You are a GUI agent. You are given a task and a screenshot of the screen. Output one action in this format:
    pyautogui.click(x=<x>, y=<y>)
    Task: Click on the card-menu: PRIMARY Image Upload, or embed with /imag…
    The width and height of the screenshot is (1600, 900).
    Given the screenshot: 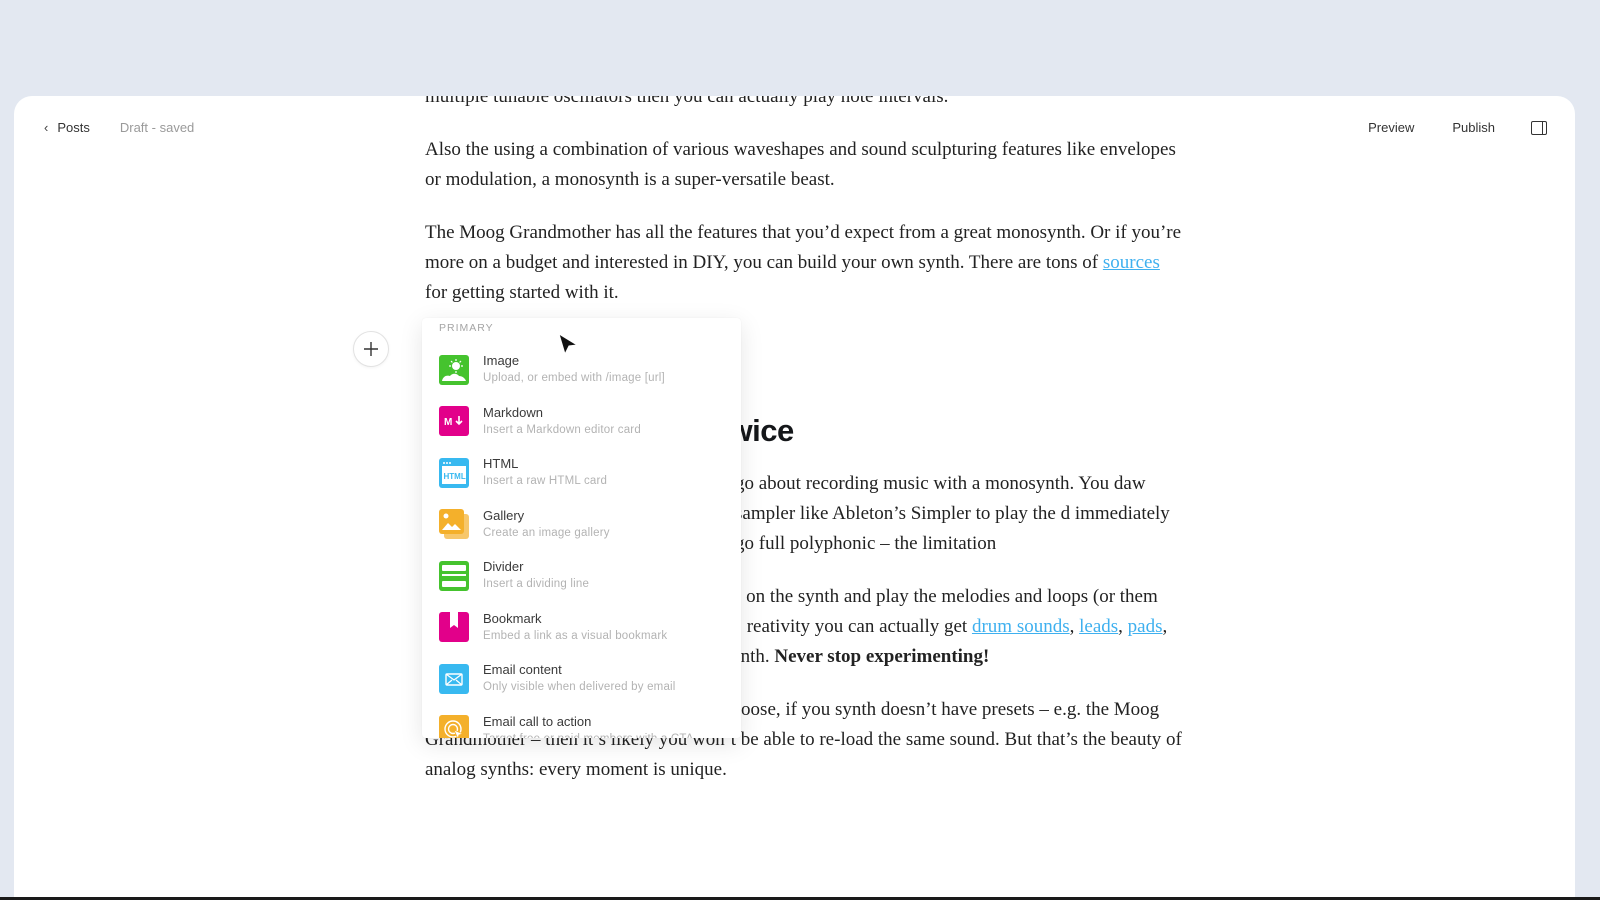 What is the action you would take?
    pyautogui.click(x=581, y=528)
    